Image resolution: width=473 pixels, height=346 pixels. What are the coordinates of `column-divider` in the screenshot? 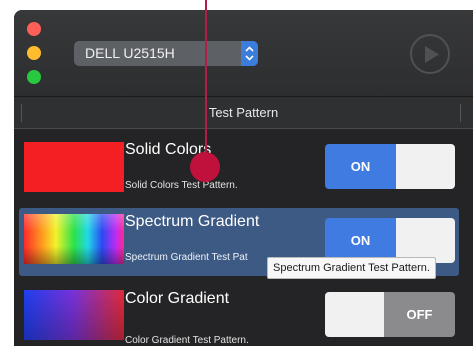 It's located at (460, 113).